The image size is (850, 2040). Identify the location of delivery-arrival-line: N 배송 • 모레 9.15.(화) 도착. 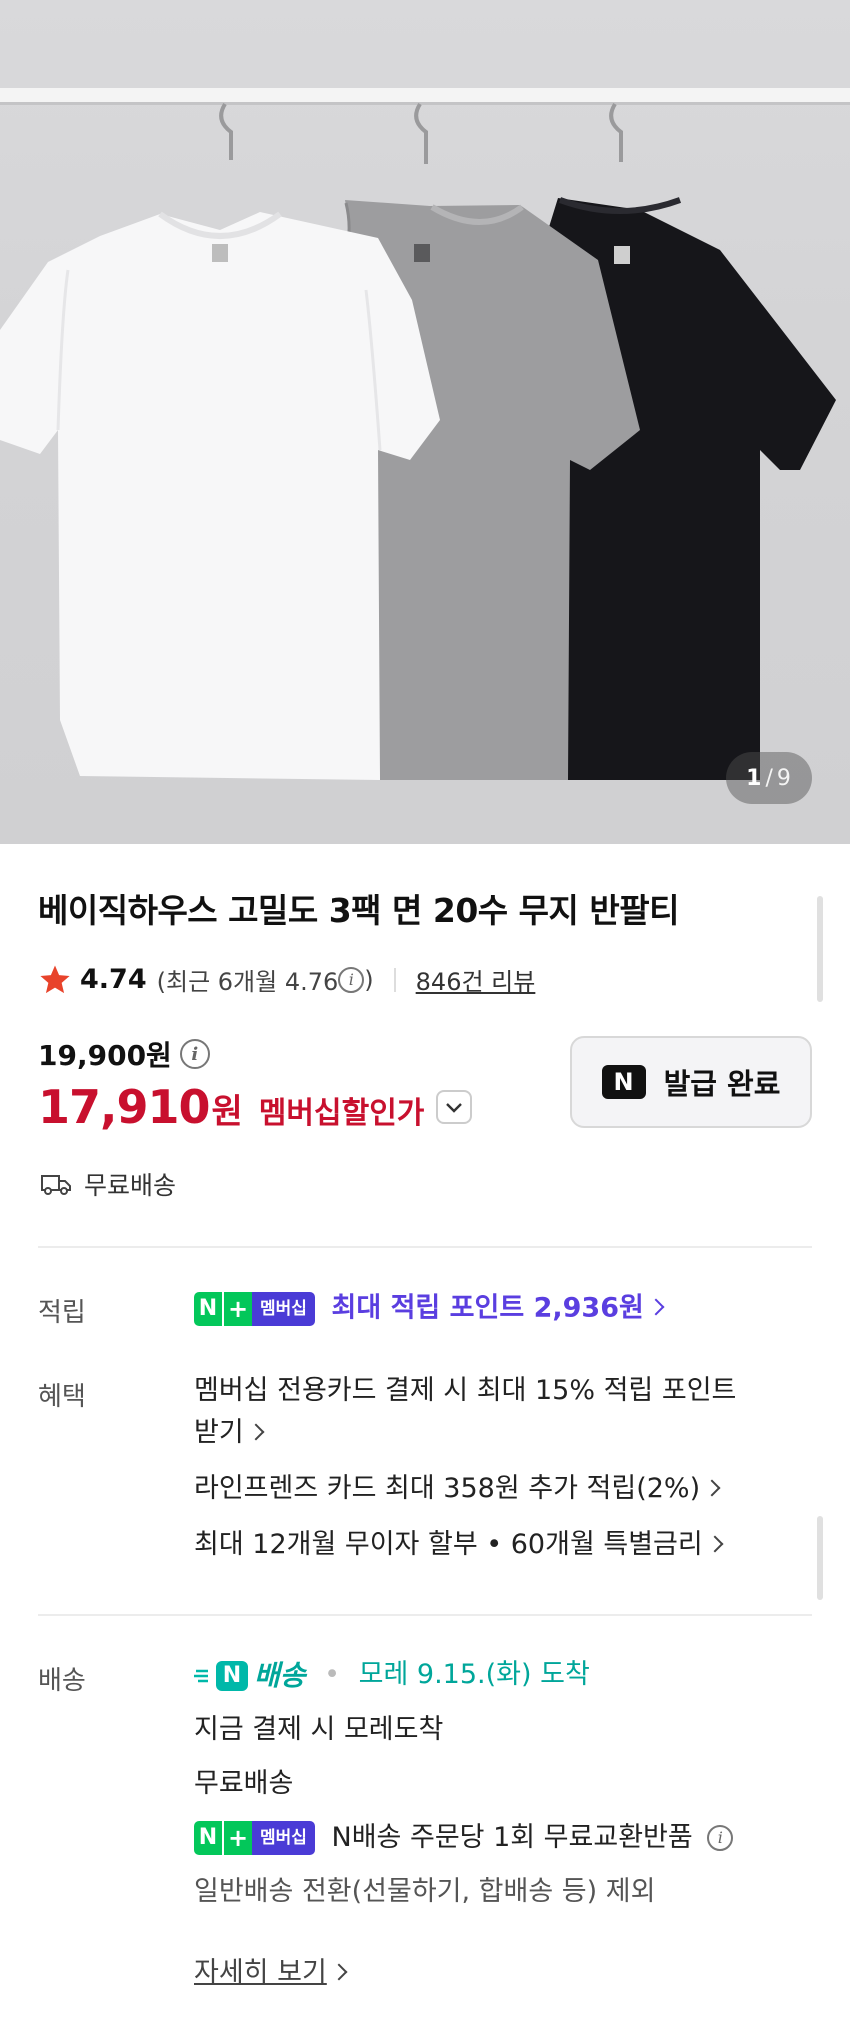
(504, 1675).